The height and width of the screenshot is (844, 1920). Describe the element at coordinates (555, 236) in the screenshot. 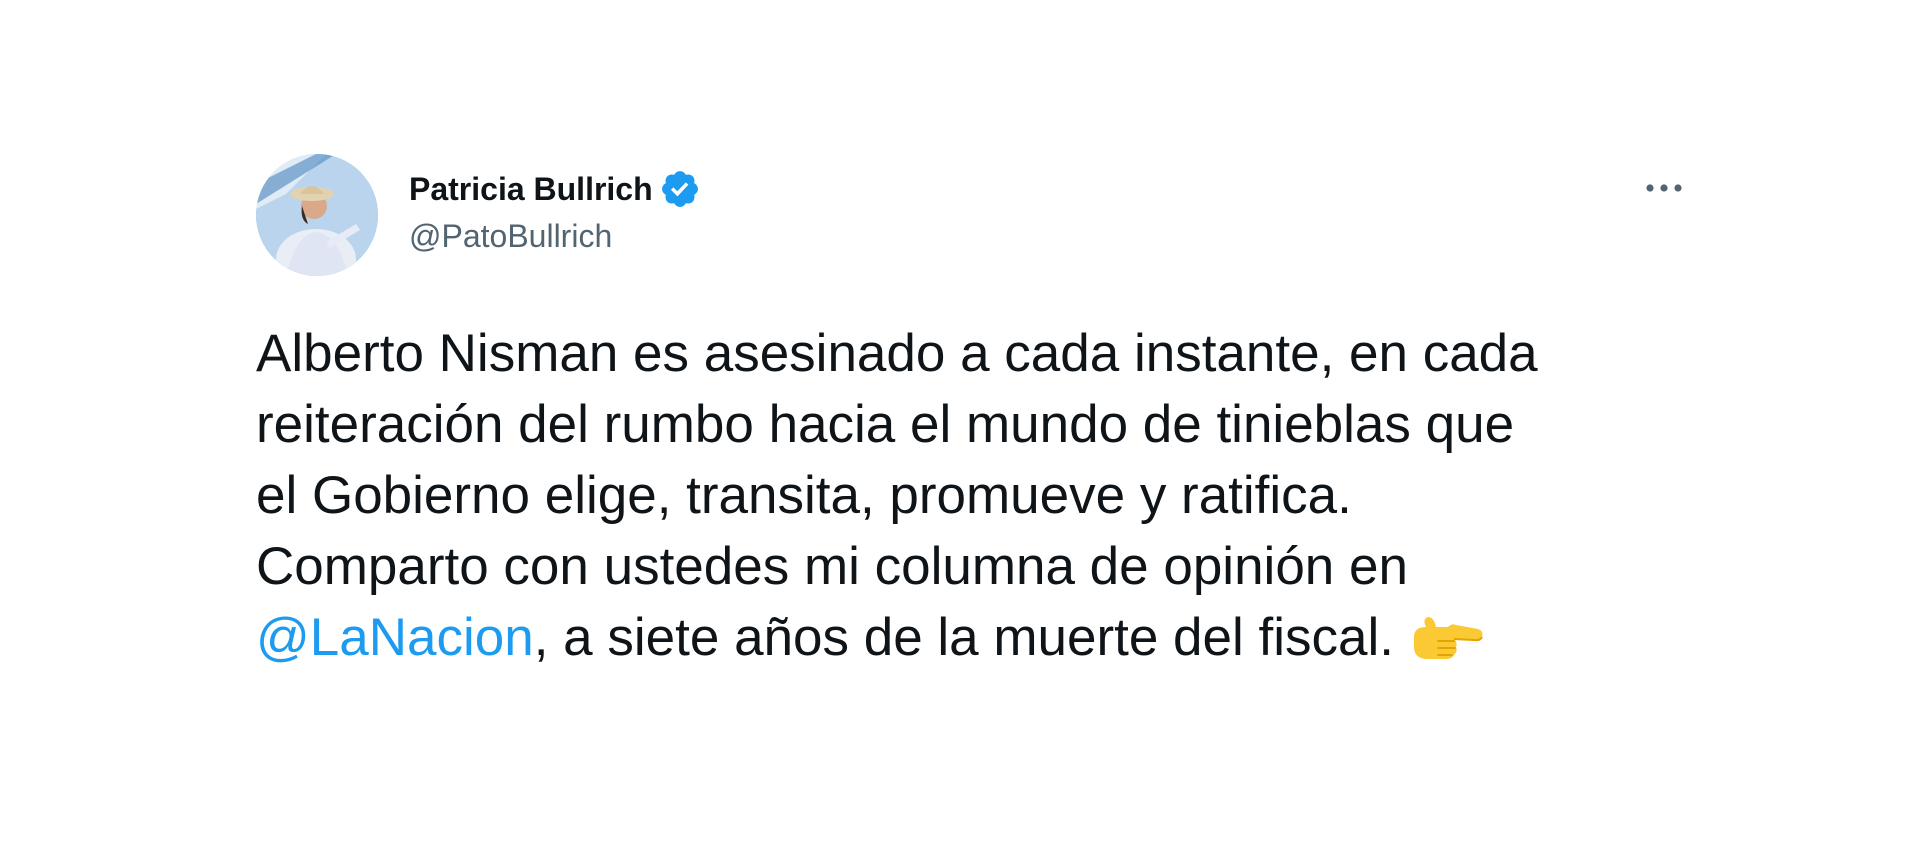

I see `user-handle: @PatoBullrich` at that location.